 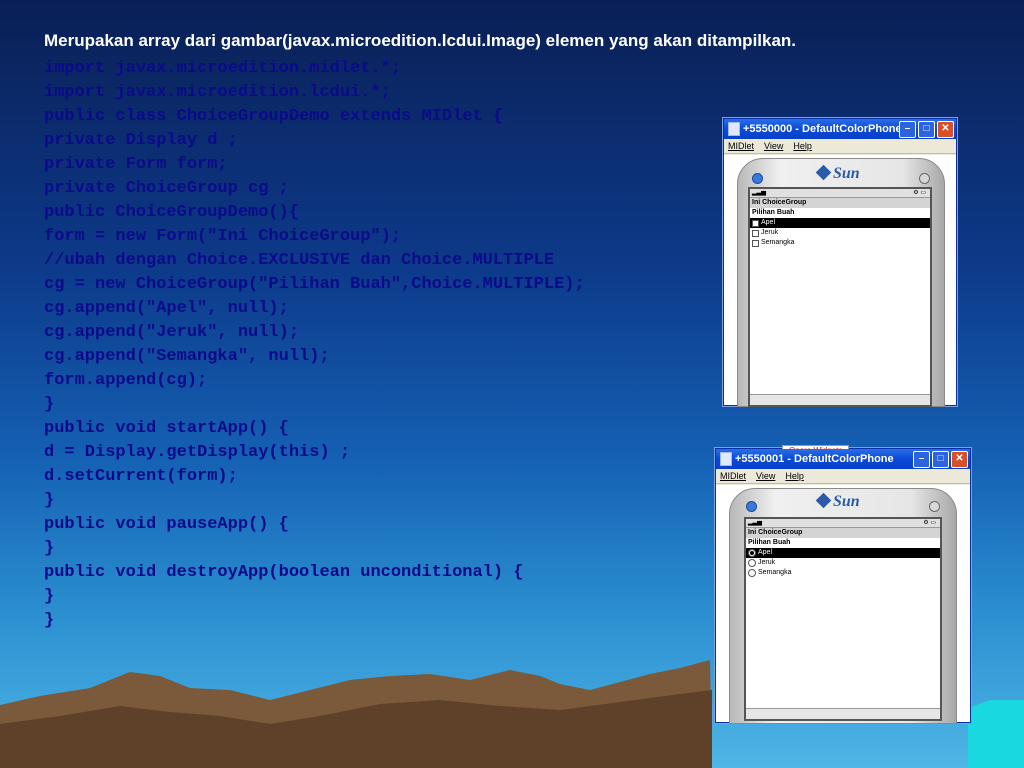 I want to click on code-line: d = Display.getDisplay(this) ;, so click(x=197, y=452).